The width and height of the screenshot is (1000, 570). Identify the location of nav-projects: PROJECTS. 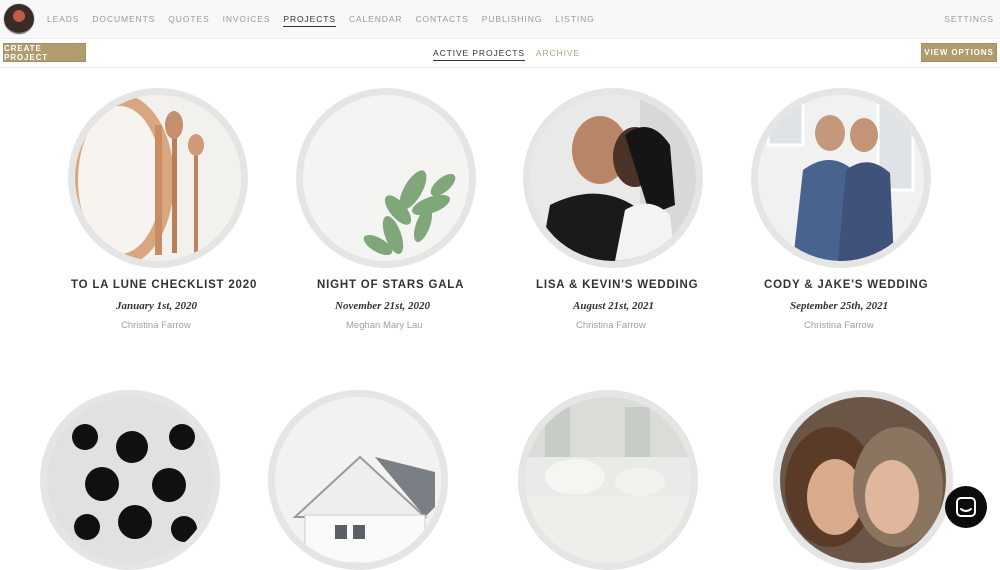
(309, 20).